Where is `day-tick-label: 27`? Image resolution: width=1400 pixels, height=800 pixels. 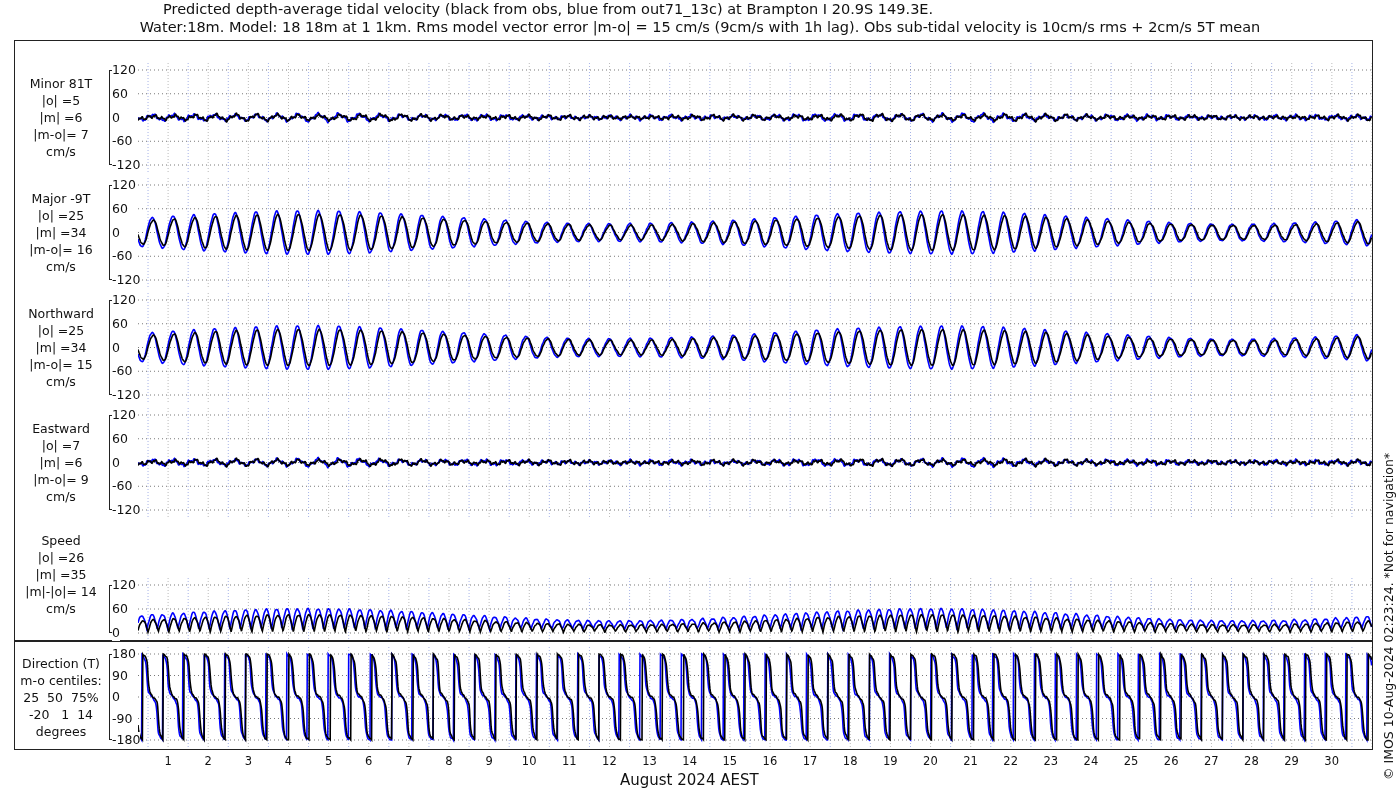
day-tick-label: 27 is located at coordinates (1211, 761).